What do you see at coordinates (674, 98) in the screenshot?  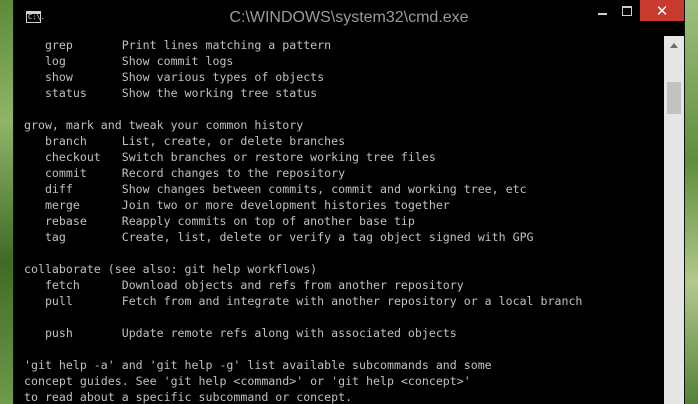 I see `scroll-thumb` at bounding box center [674, 98].